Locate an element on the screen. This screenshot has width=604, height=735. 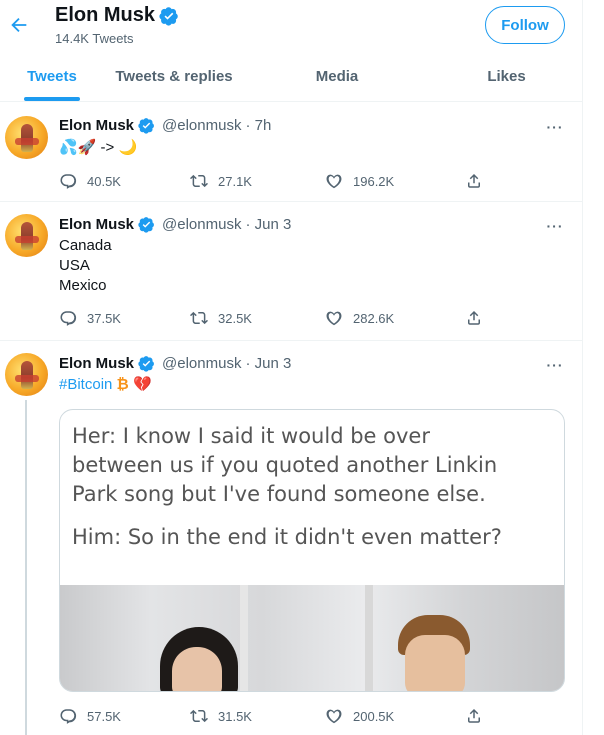
tweet-line: Mexico is located at coordinates (83, 285).